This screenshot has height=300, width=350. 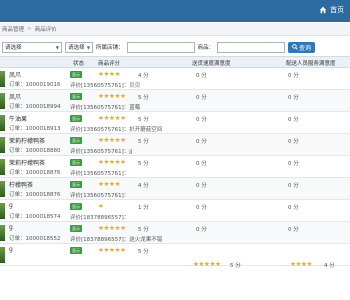 I want to click on home-label: 首页, so click(x=337, y=10).